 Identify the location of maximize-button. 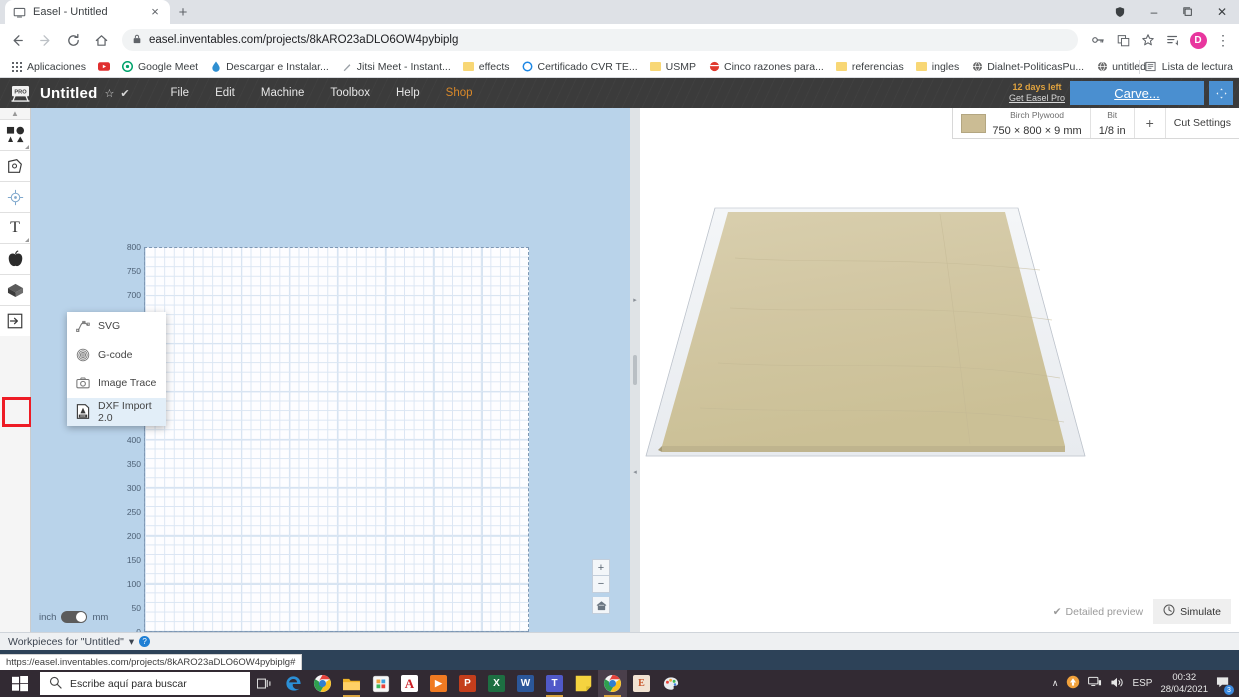
(1188, 12).